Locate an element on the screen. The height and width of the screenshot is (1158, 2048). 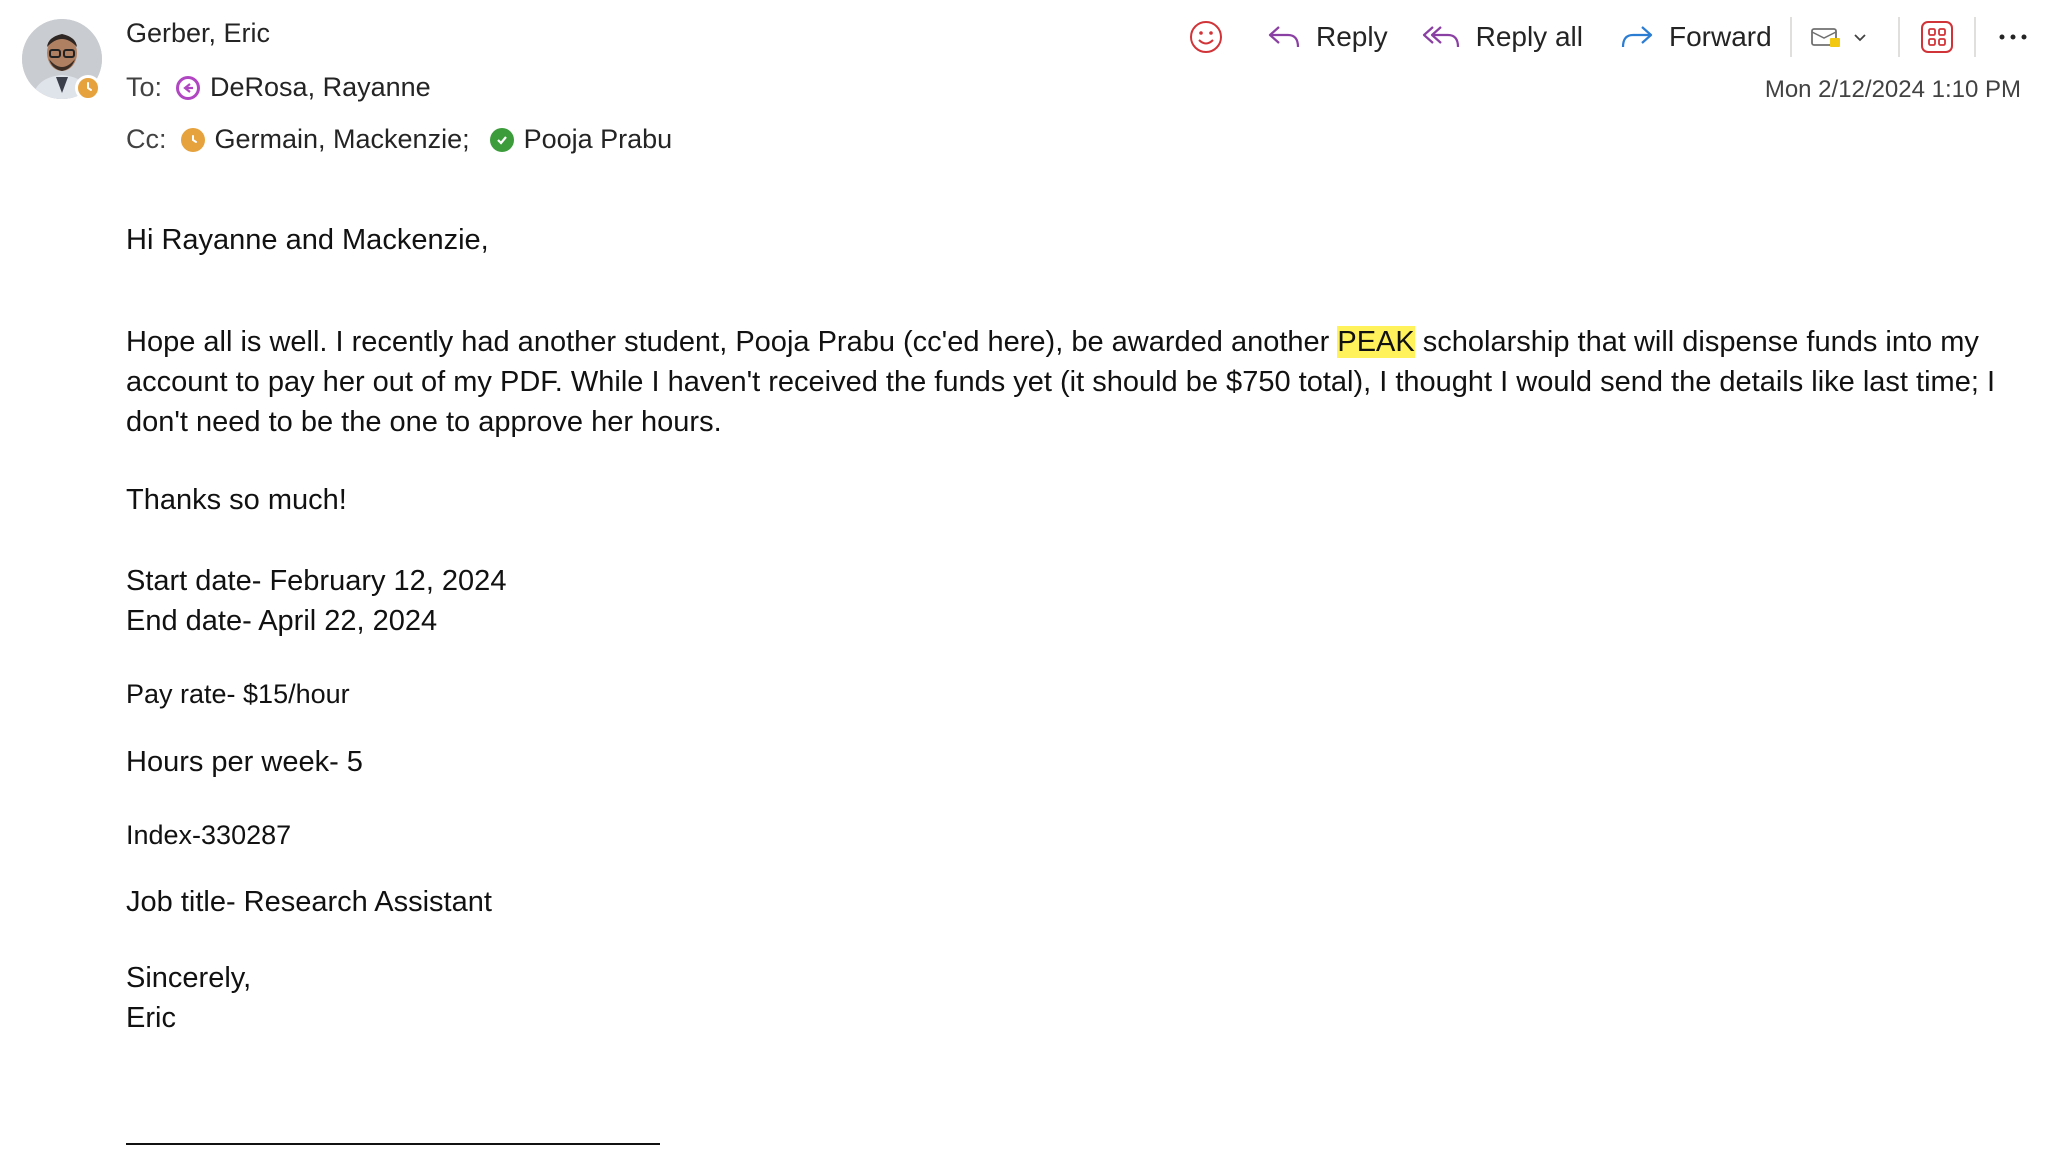
cc-label: Cc: is located at coordinates (146, 139).